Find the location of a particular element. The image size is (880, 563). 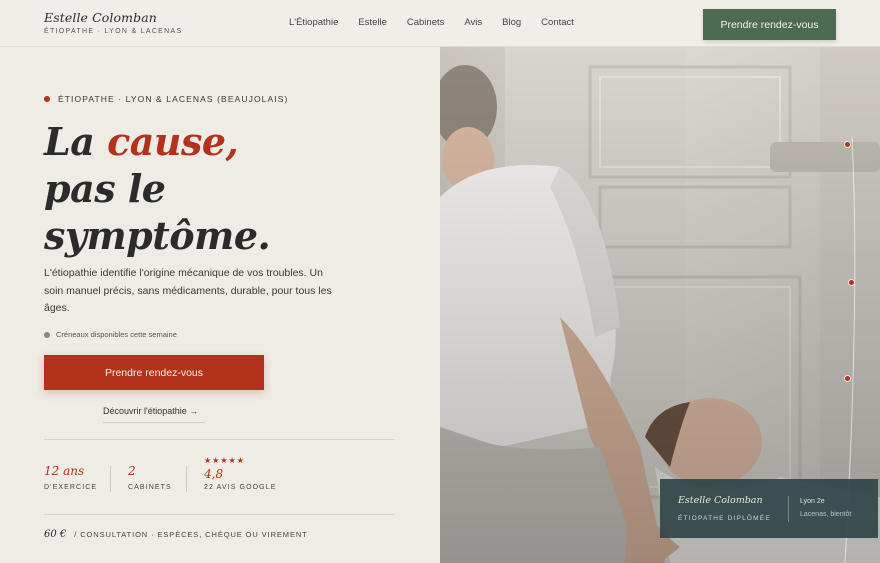

brand-name: Estelle Colomban is located at coordinates (100, 17).